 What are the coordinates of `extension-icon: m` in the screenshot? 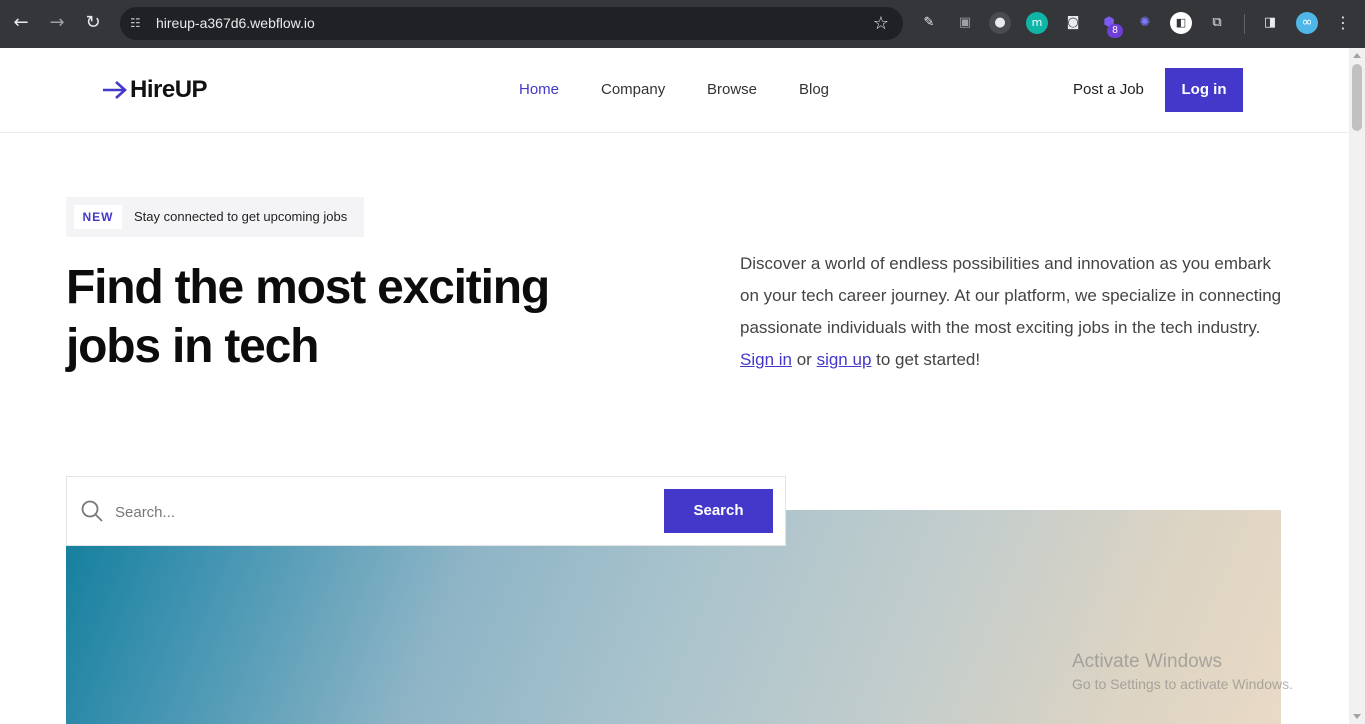 It's located at (1037, 23).